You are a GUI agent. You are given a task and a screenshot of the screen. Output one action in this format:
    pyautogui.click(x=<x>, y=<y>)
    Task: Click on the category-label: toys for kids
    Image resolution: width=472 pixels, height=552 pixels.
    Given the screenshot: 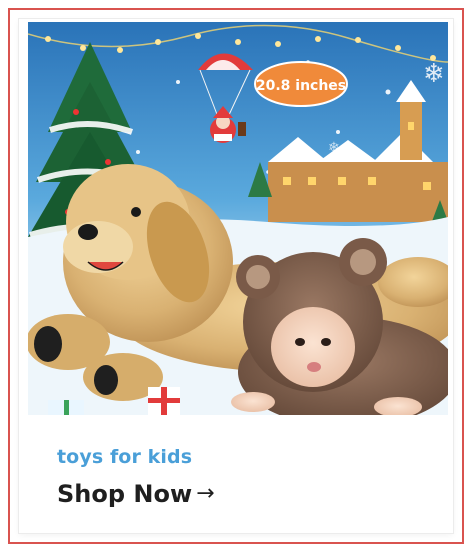 What is the action you would take?
    pyautogui.click(x=125, y=457)
    